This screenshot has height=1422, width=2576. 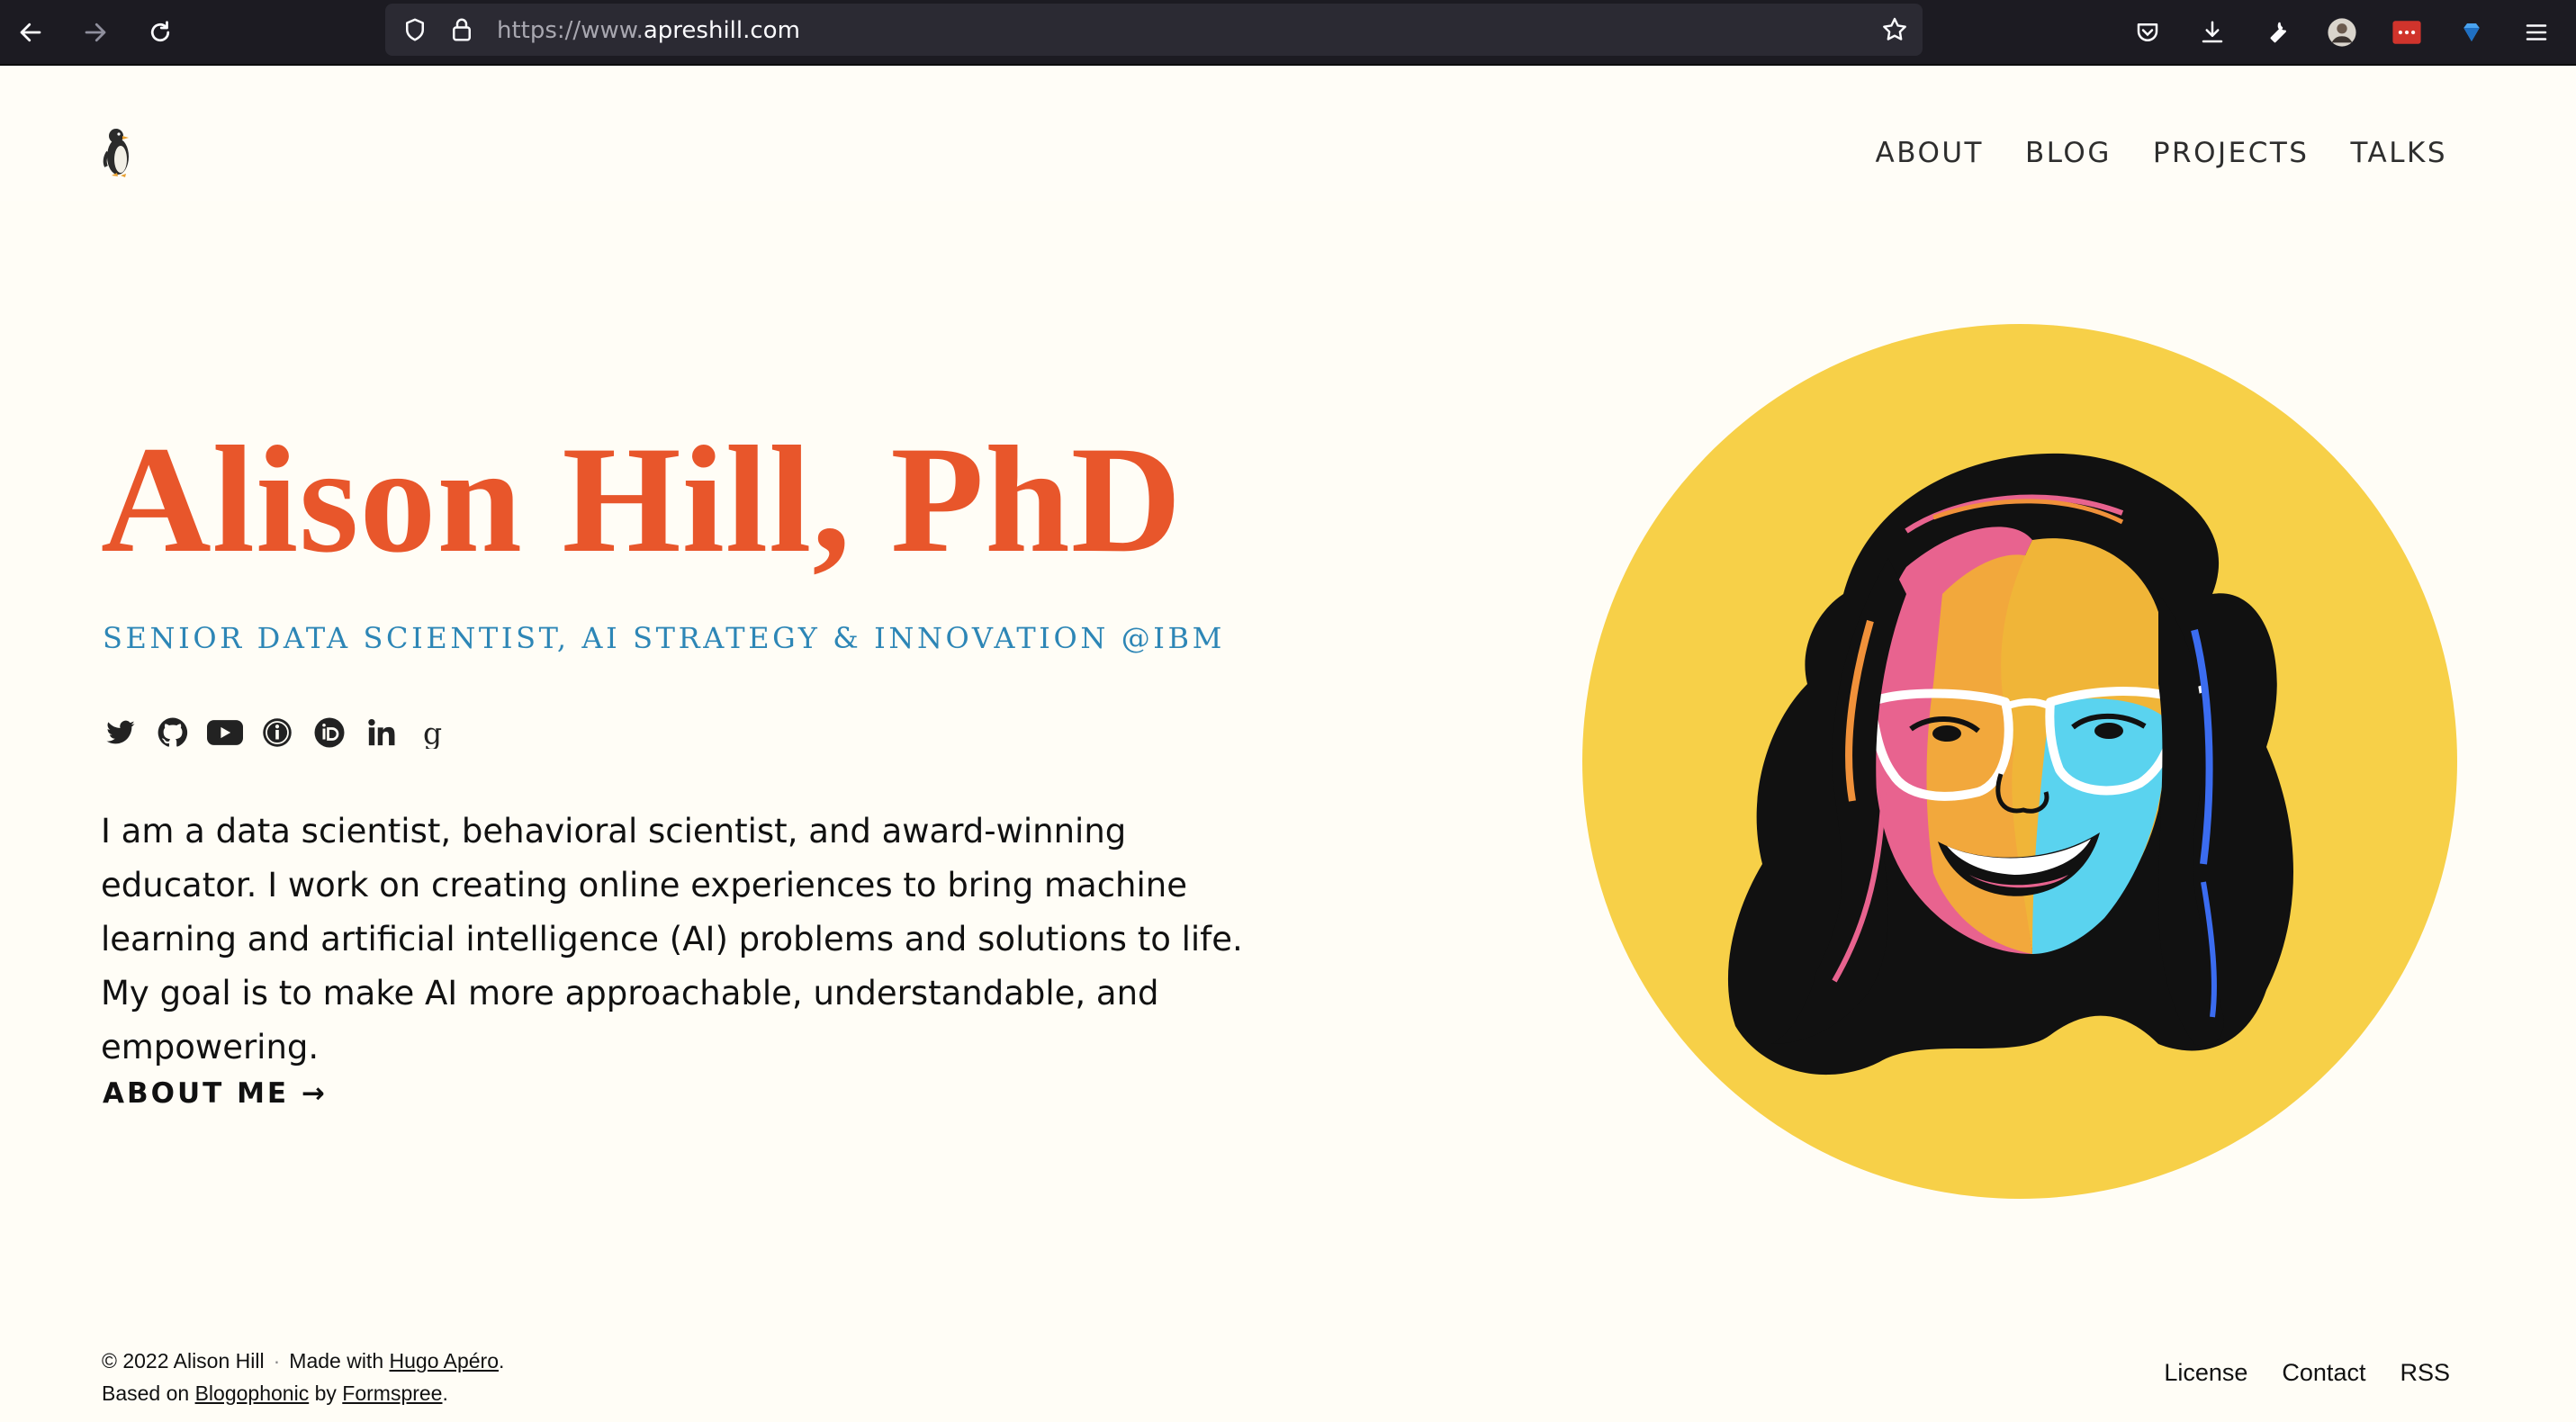 What do you see at coordinates (95, 33) in the screenshot?
I see `forward-arrow-icon` at bounding box center [95, 33].